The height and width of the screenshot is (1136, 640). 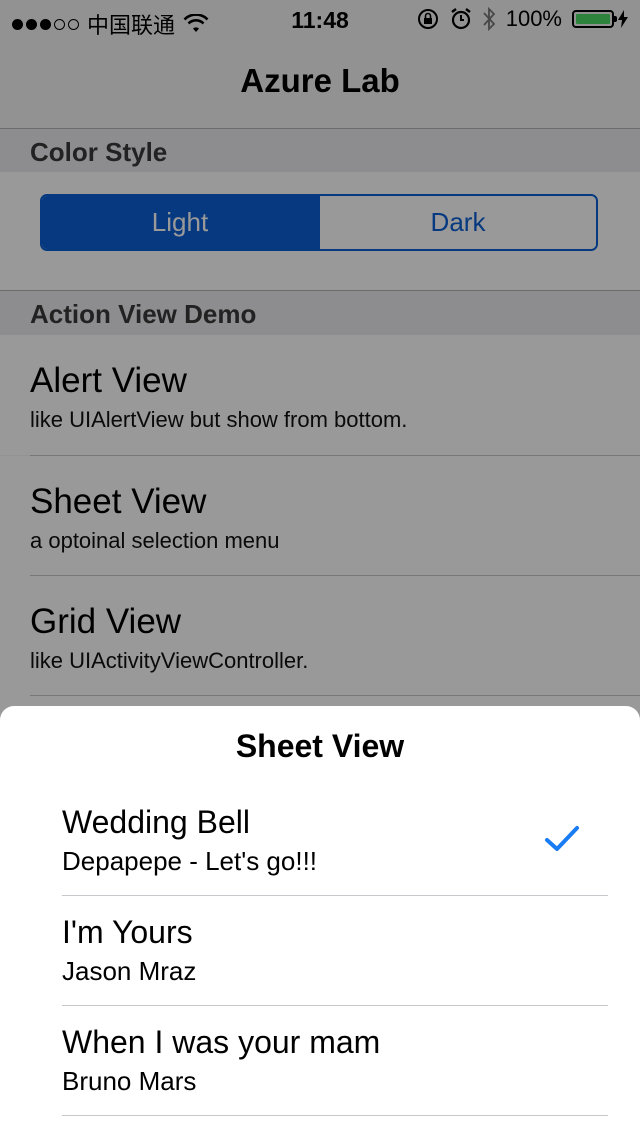 What do you see at coordinates (129, 971) in the screenshot?
I see `sheet-item-subtitle: Jason Mraz` at bounding box center [129, 971].